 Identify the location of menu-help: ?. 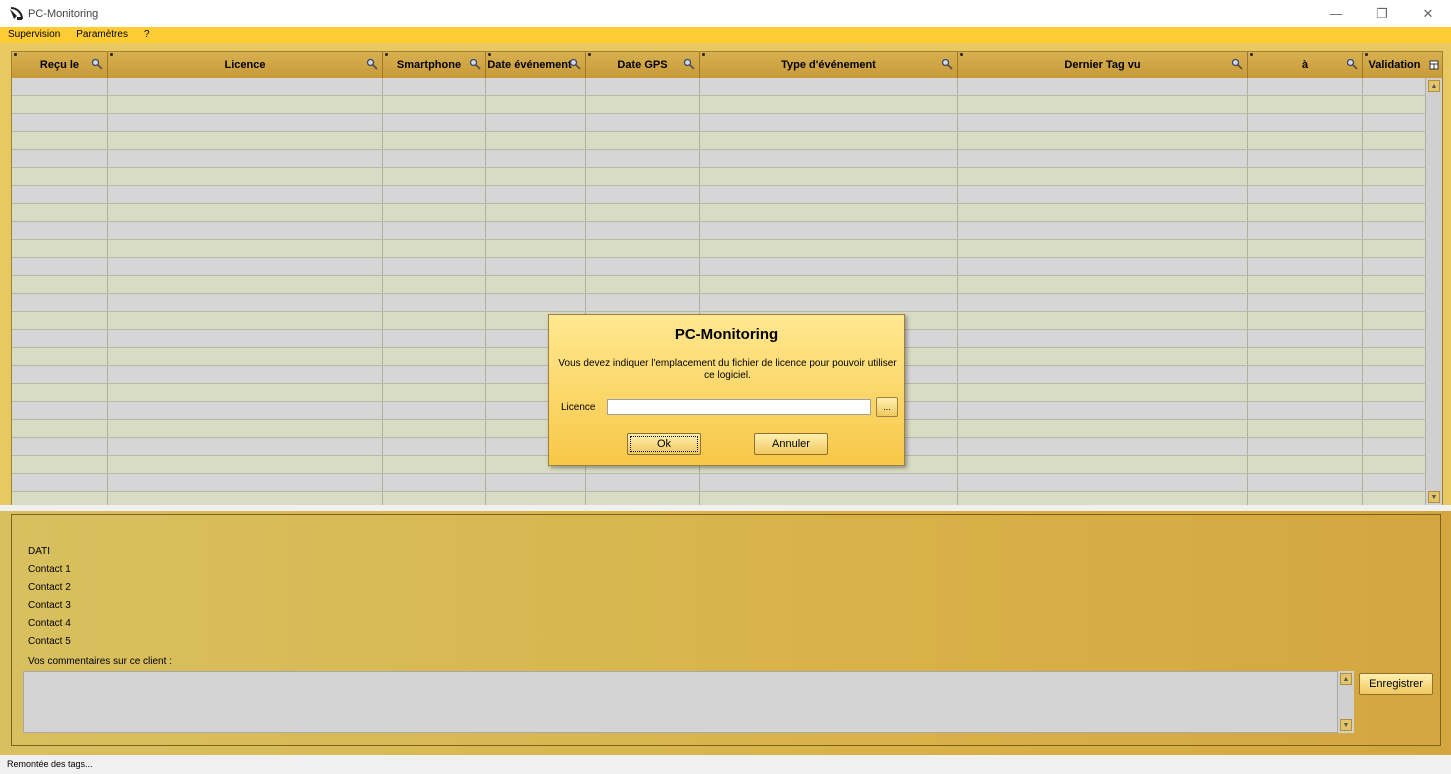
(147, 35).